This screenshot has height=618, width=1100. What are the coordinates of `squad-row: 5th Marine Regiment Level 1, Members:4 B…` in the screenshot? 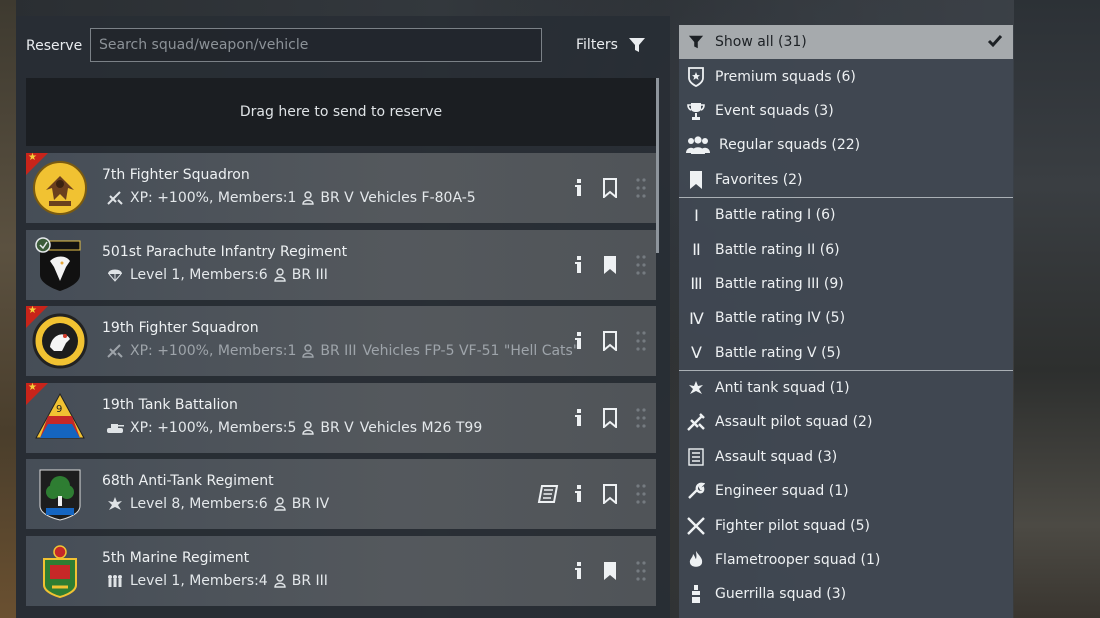 It's located at (341, 570).